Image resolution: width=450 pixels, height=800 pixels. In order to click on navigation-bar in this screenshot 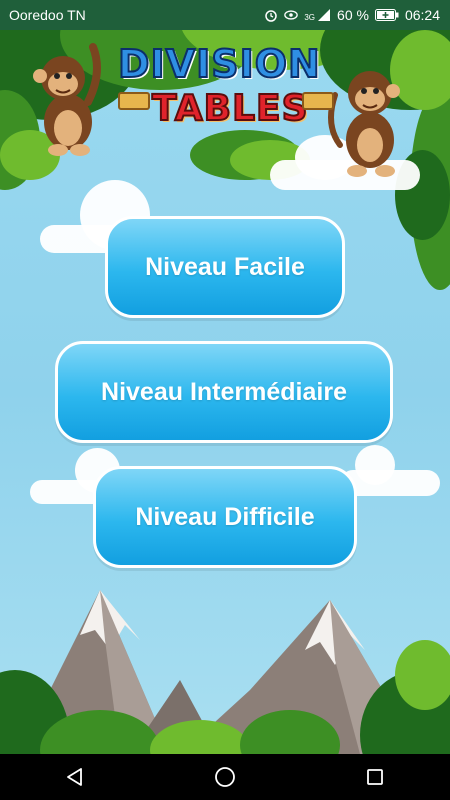, I will do `click(225, 777)`.